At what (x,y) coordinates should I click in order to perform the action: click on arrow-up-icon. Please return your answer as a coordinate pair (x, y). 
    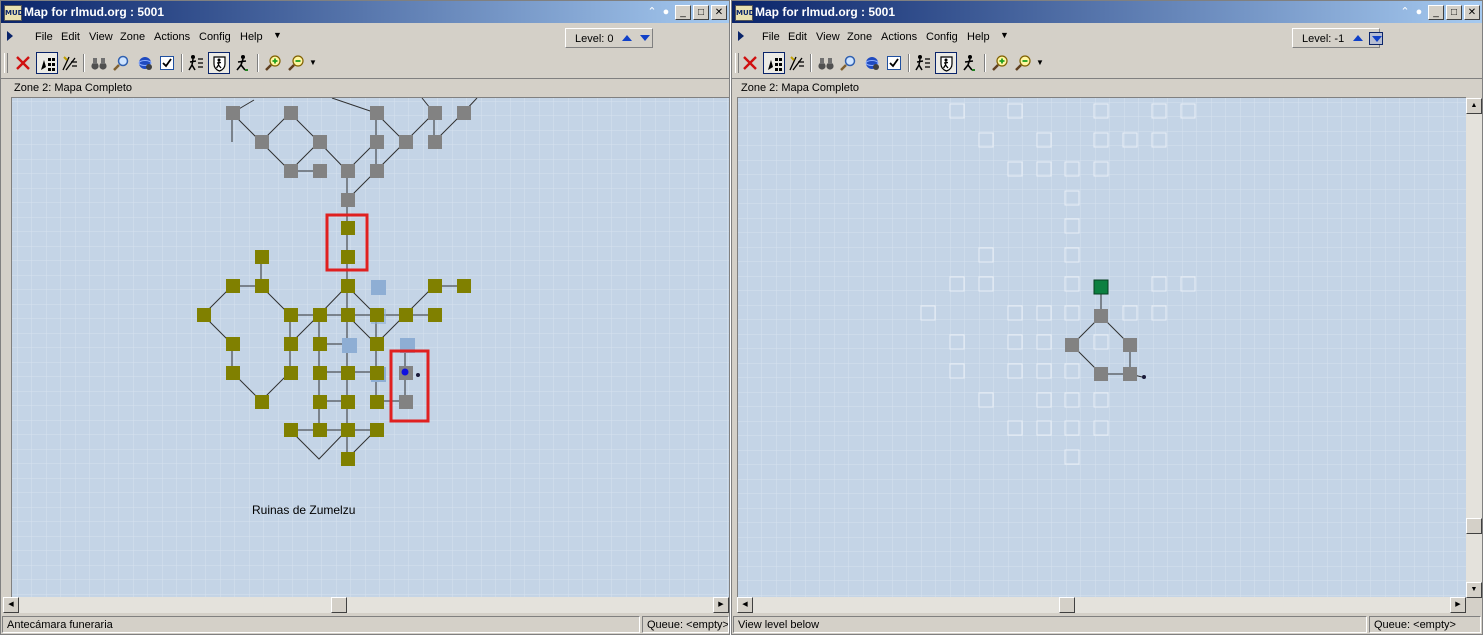
    Looking at the image, I should click on (1358, 38).